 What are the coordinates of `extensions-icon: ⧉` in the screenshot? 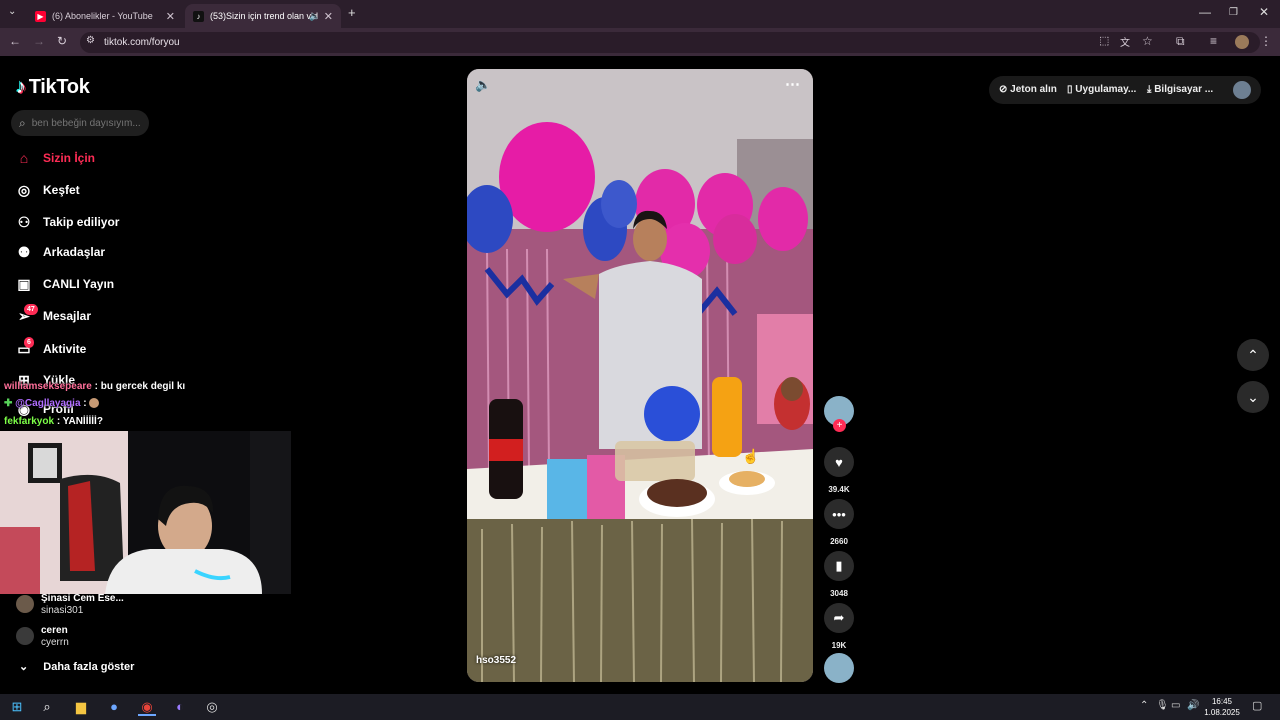 It's located at (1180, 41).